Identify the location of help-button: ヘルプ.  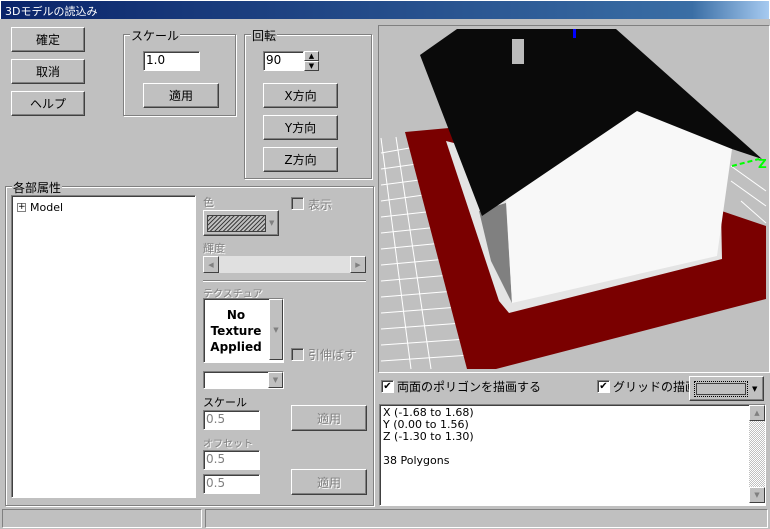
(48, 103).